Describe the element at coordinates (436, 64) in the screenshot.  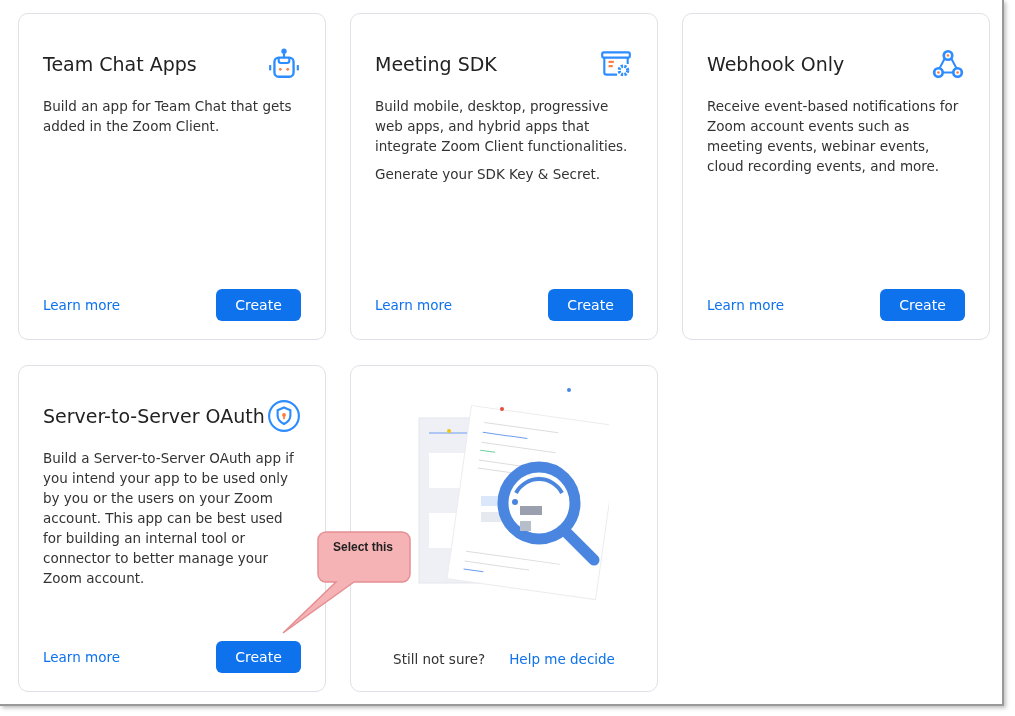
I see `card-title: Meeting SDK` at that location.